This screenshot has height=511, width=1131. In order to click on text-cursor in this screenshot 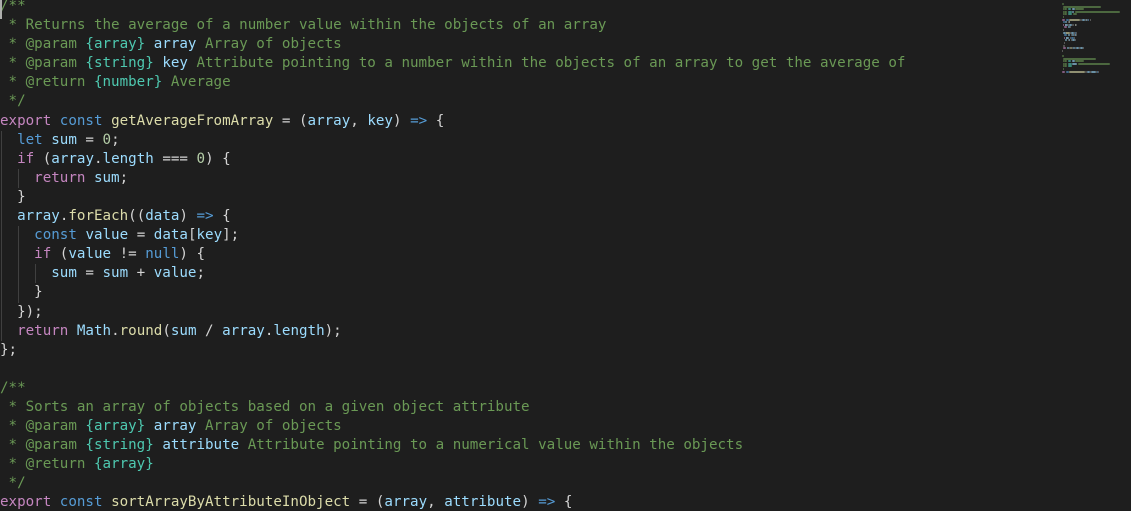, I will do `click(1, 9)`.